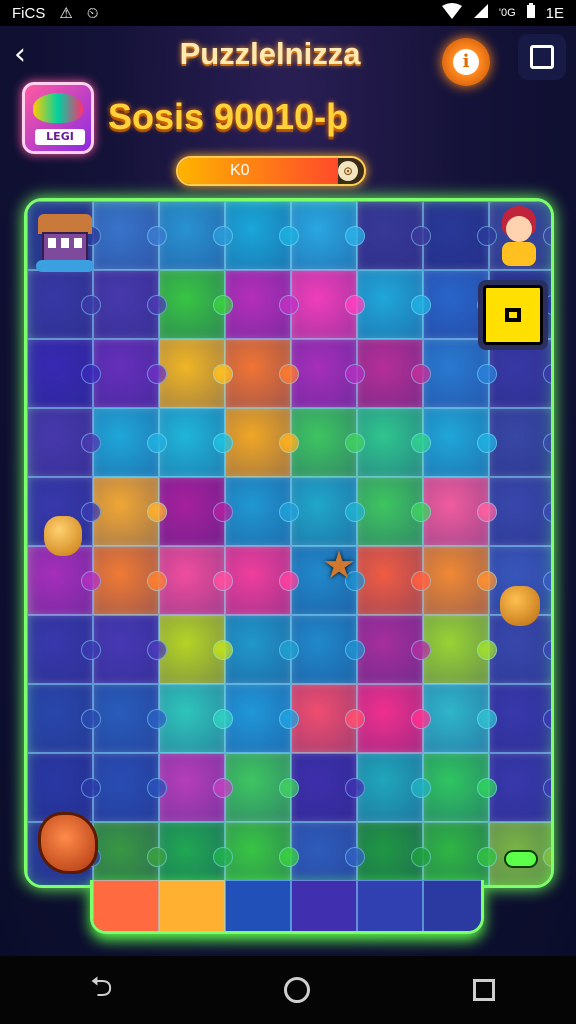 The image size is (576, 1024). Describe the element at coordinates (483, 990) in the screenshot. I see `nav-recent-apps-icon` at that location.